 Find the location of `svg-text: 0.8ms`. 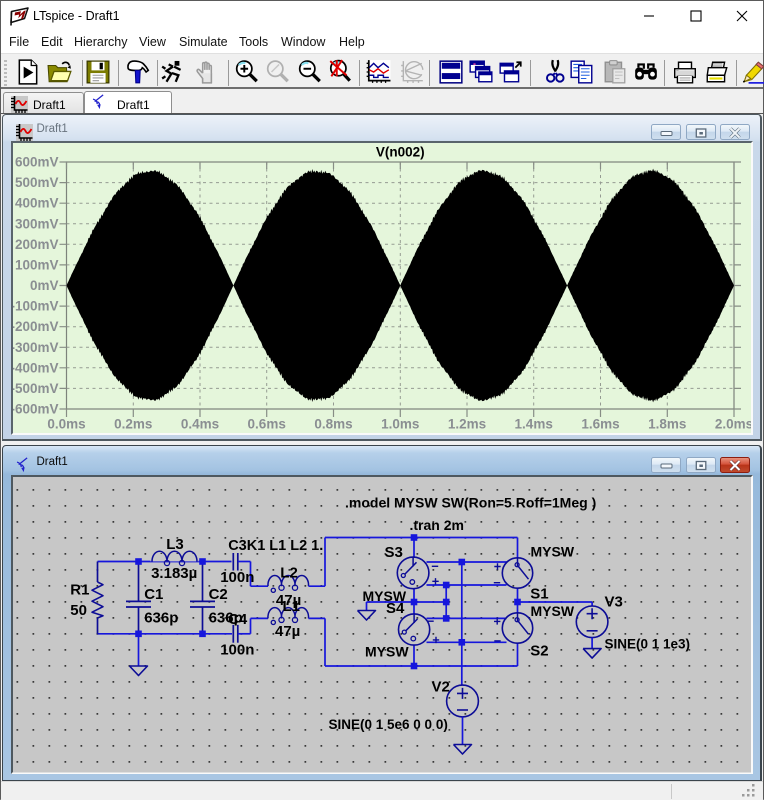

svg-text: 0.8ms is located at coordinates (333, 424).